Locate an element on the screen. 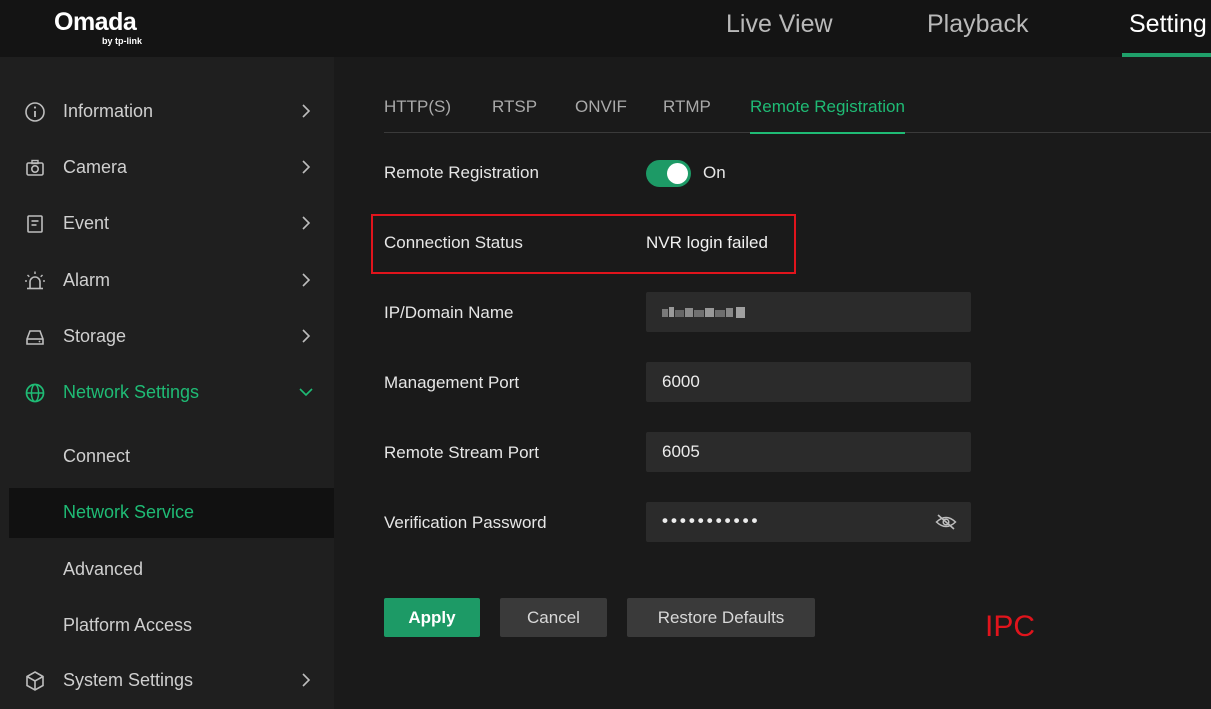 This screenshot has height=709, width=1211. sidebar-item-label: Network Settings is located at coordinates (131, 392).